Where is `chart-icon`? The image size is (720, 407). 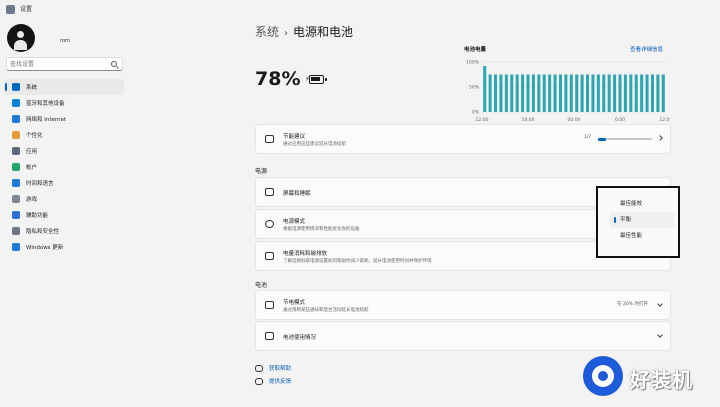 chart-icon is located at coordinates (269, 336).